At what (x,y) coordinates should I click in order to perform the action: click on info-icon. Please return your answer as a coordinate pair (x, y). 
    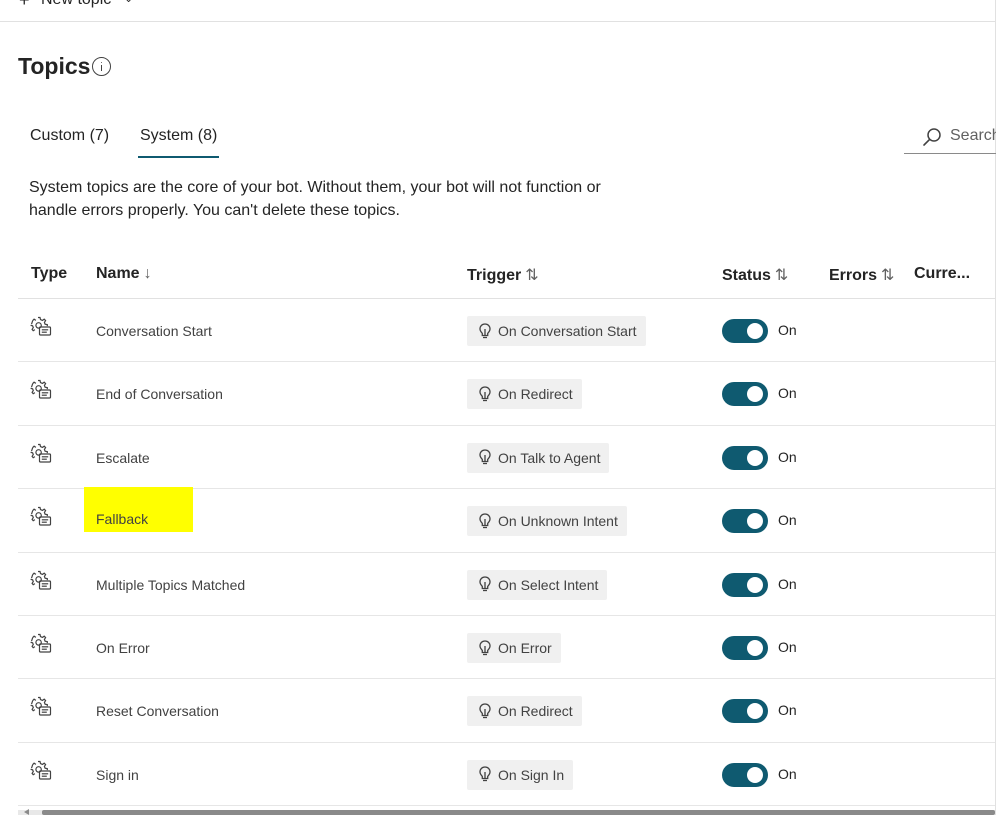
    Looking at the image, I should click on (101, 66).